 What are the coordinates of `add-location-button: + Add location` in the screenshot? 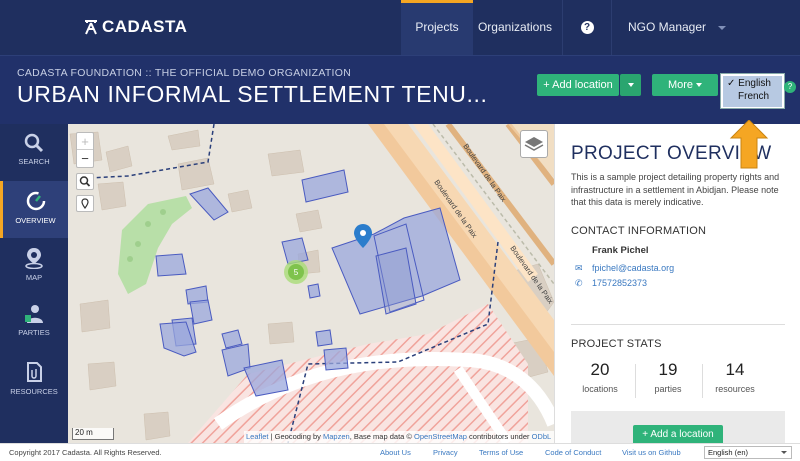 It's located at (578, 85).